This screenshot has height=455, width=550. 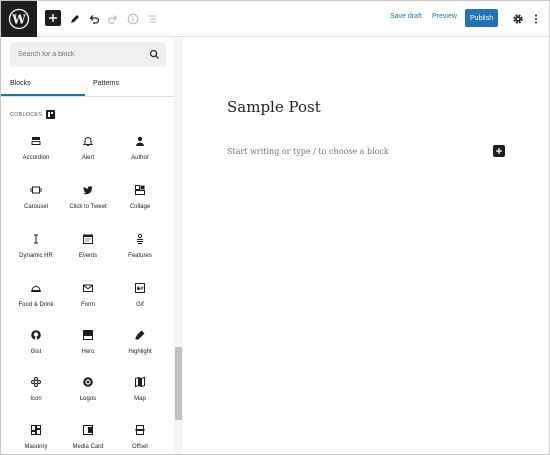 What do you see at coordinates (88, 430) in the screenshot?
I see `media-card-icon` at bounding box center [88, 430].